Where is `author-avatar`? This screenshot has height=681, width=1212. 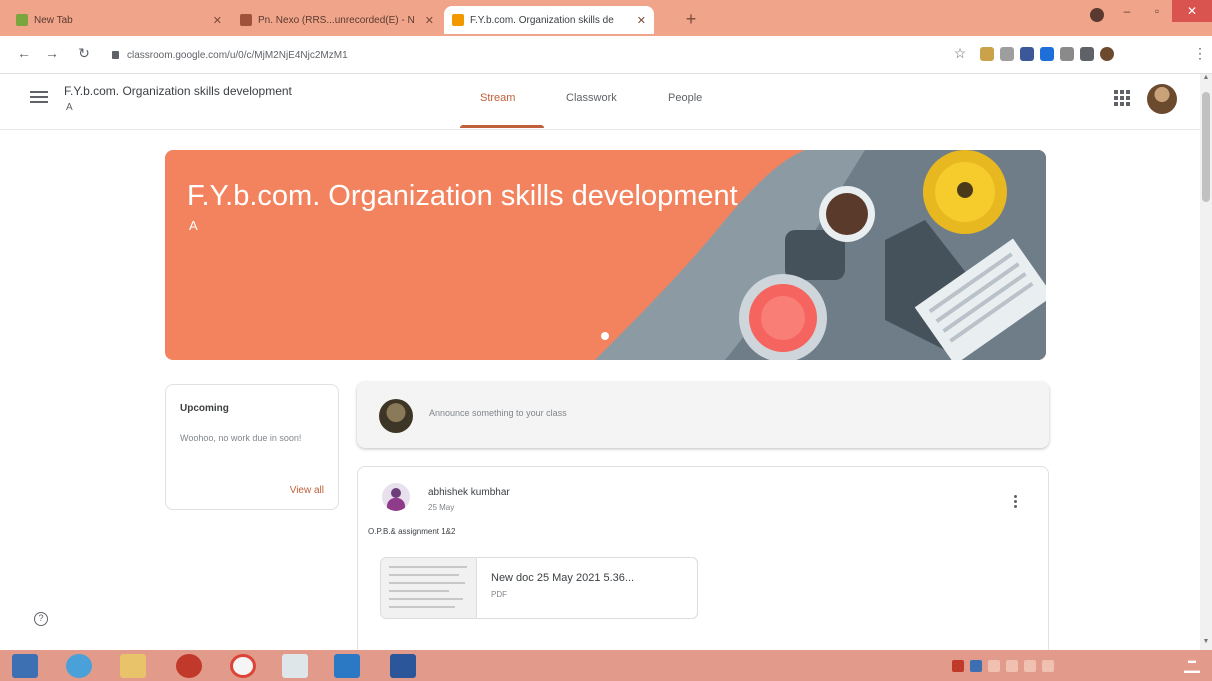 author-avatar is located at coordinates (396, 497).